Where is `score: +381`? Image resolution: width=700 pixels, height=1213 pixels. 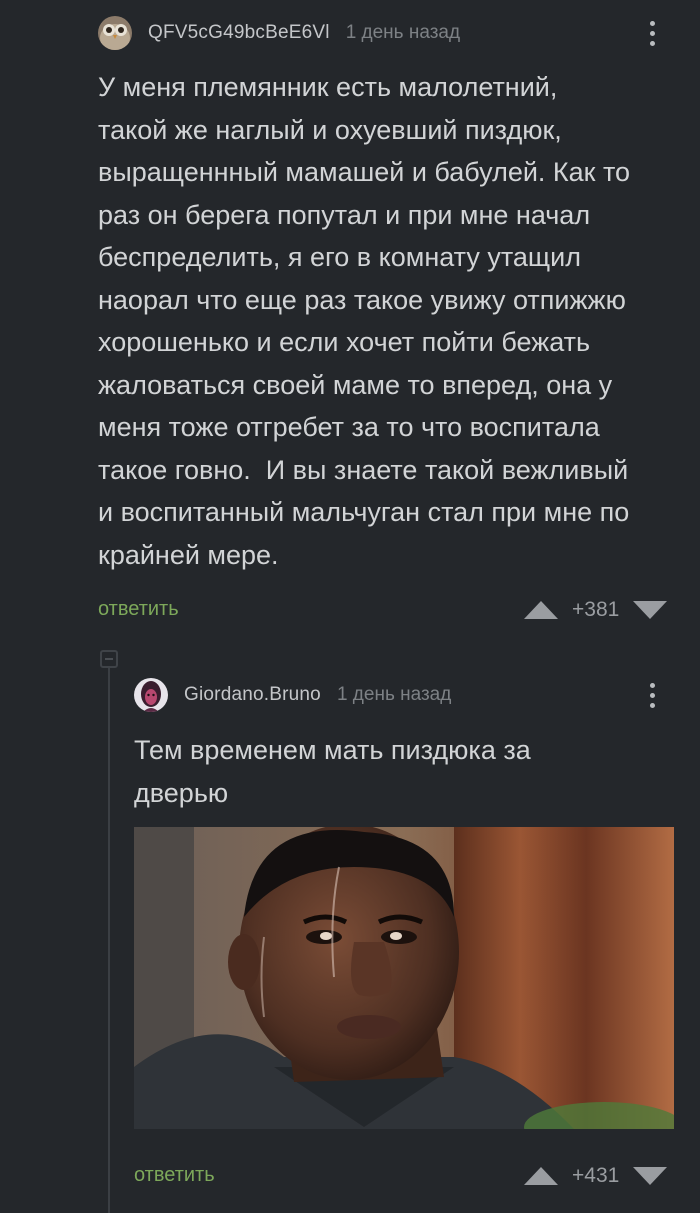 score: +381 is located at coordinates (596, 609).